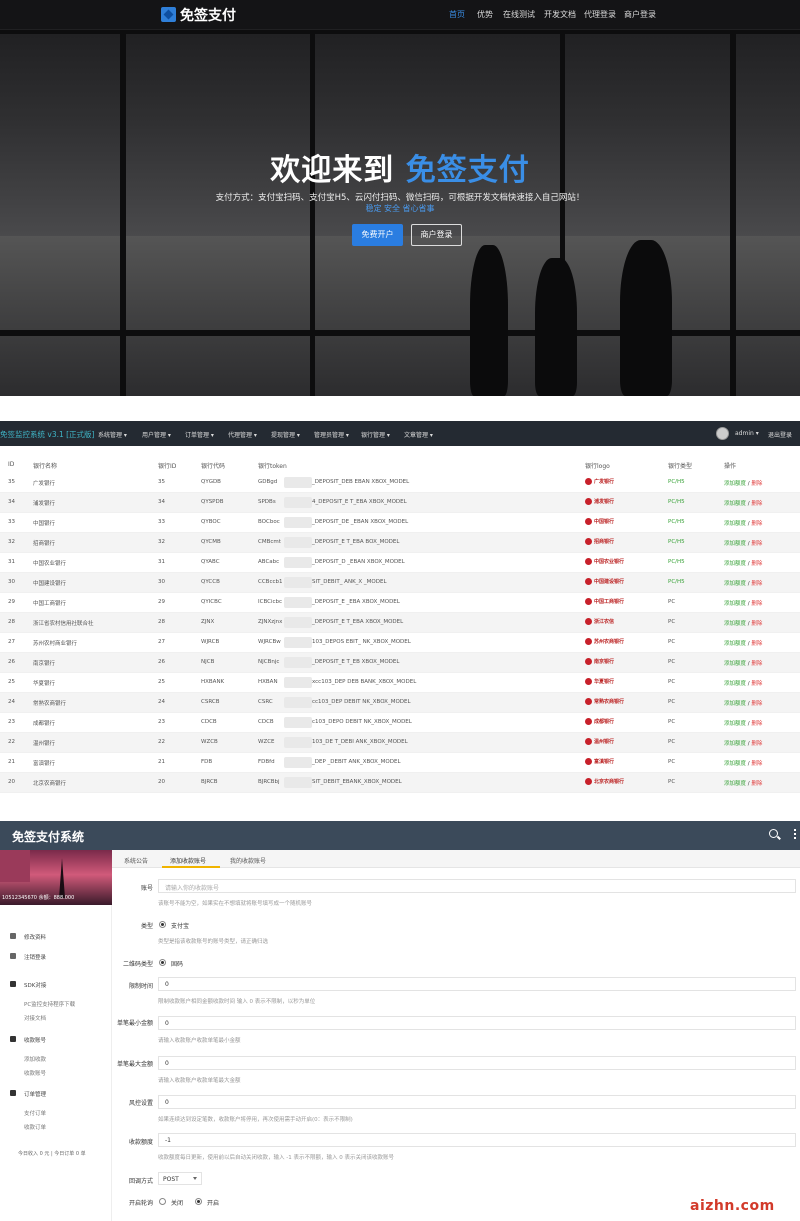 Image resolution: width=800 pixels, height=1221 pixels. I want to click on qr-radio-fixed, so click(162, 962).